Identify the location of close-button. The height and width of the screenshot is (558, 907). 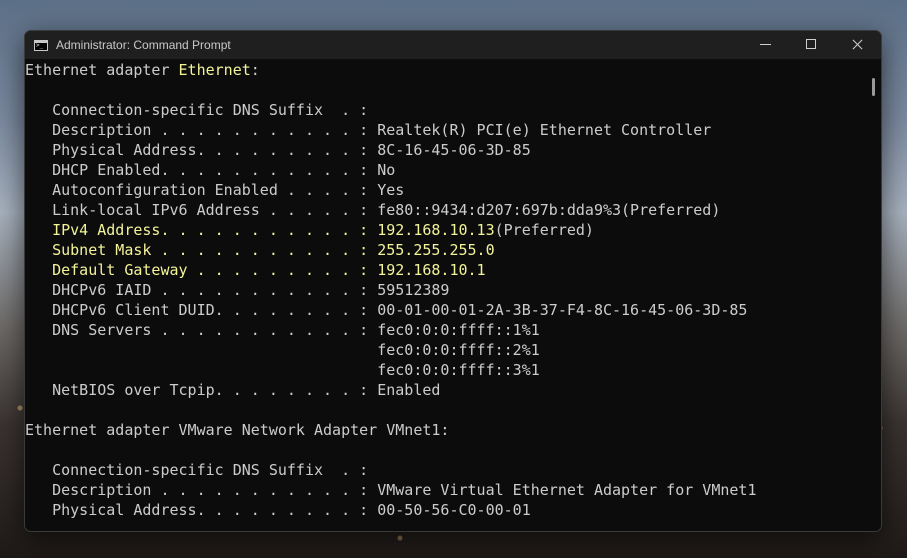
(858, 45).